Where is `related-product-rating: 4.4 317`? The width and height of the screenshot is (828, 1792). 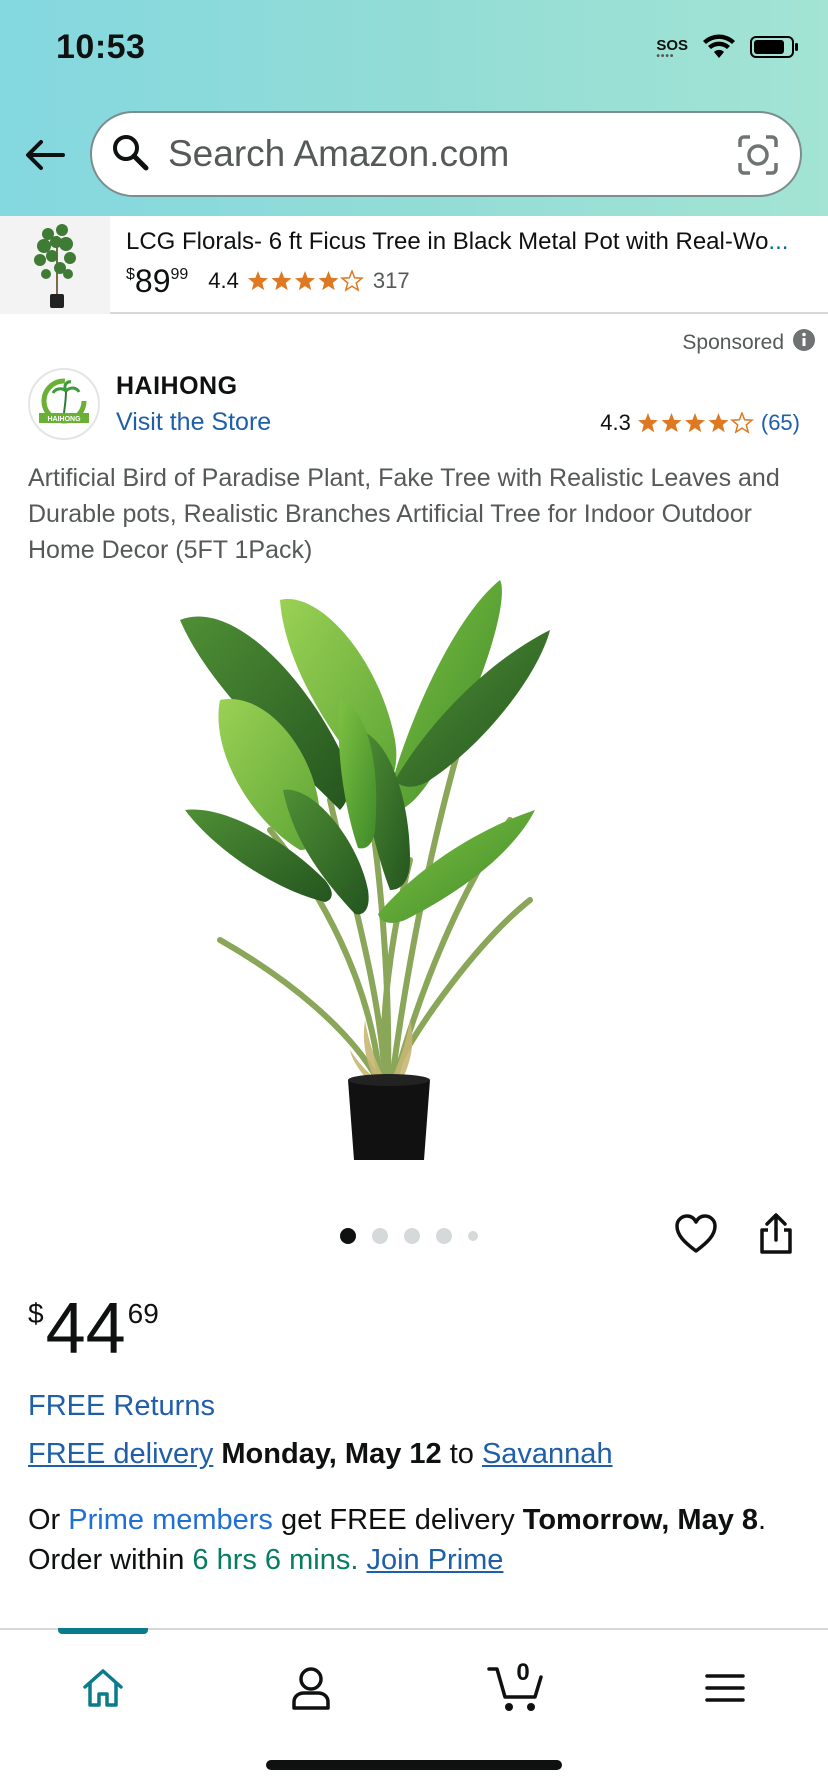 related-product-rating: 4.4 317 is located at coordinates (308, 281).